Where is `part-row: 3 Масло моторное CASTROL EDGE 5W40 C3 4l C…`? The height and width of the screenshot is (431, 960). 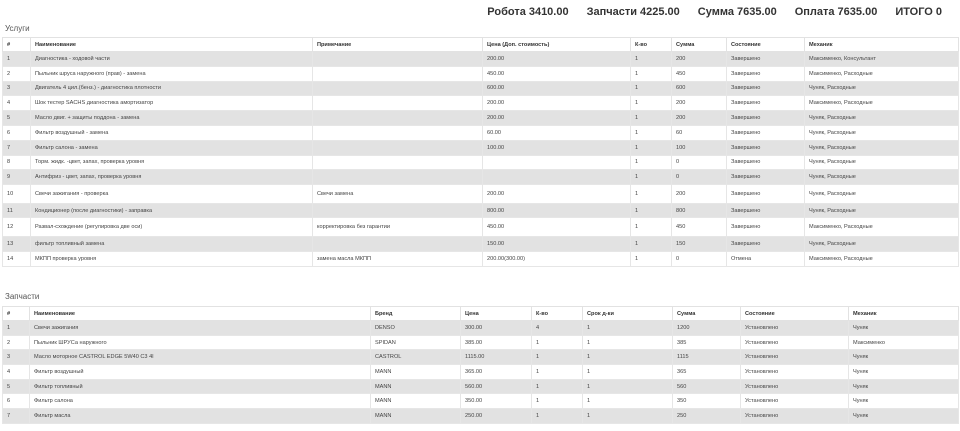
part-row: 3 Масло моторное CASTROL EDGE 5W40 C3 4l C… is located at coordinates (480, 357).